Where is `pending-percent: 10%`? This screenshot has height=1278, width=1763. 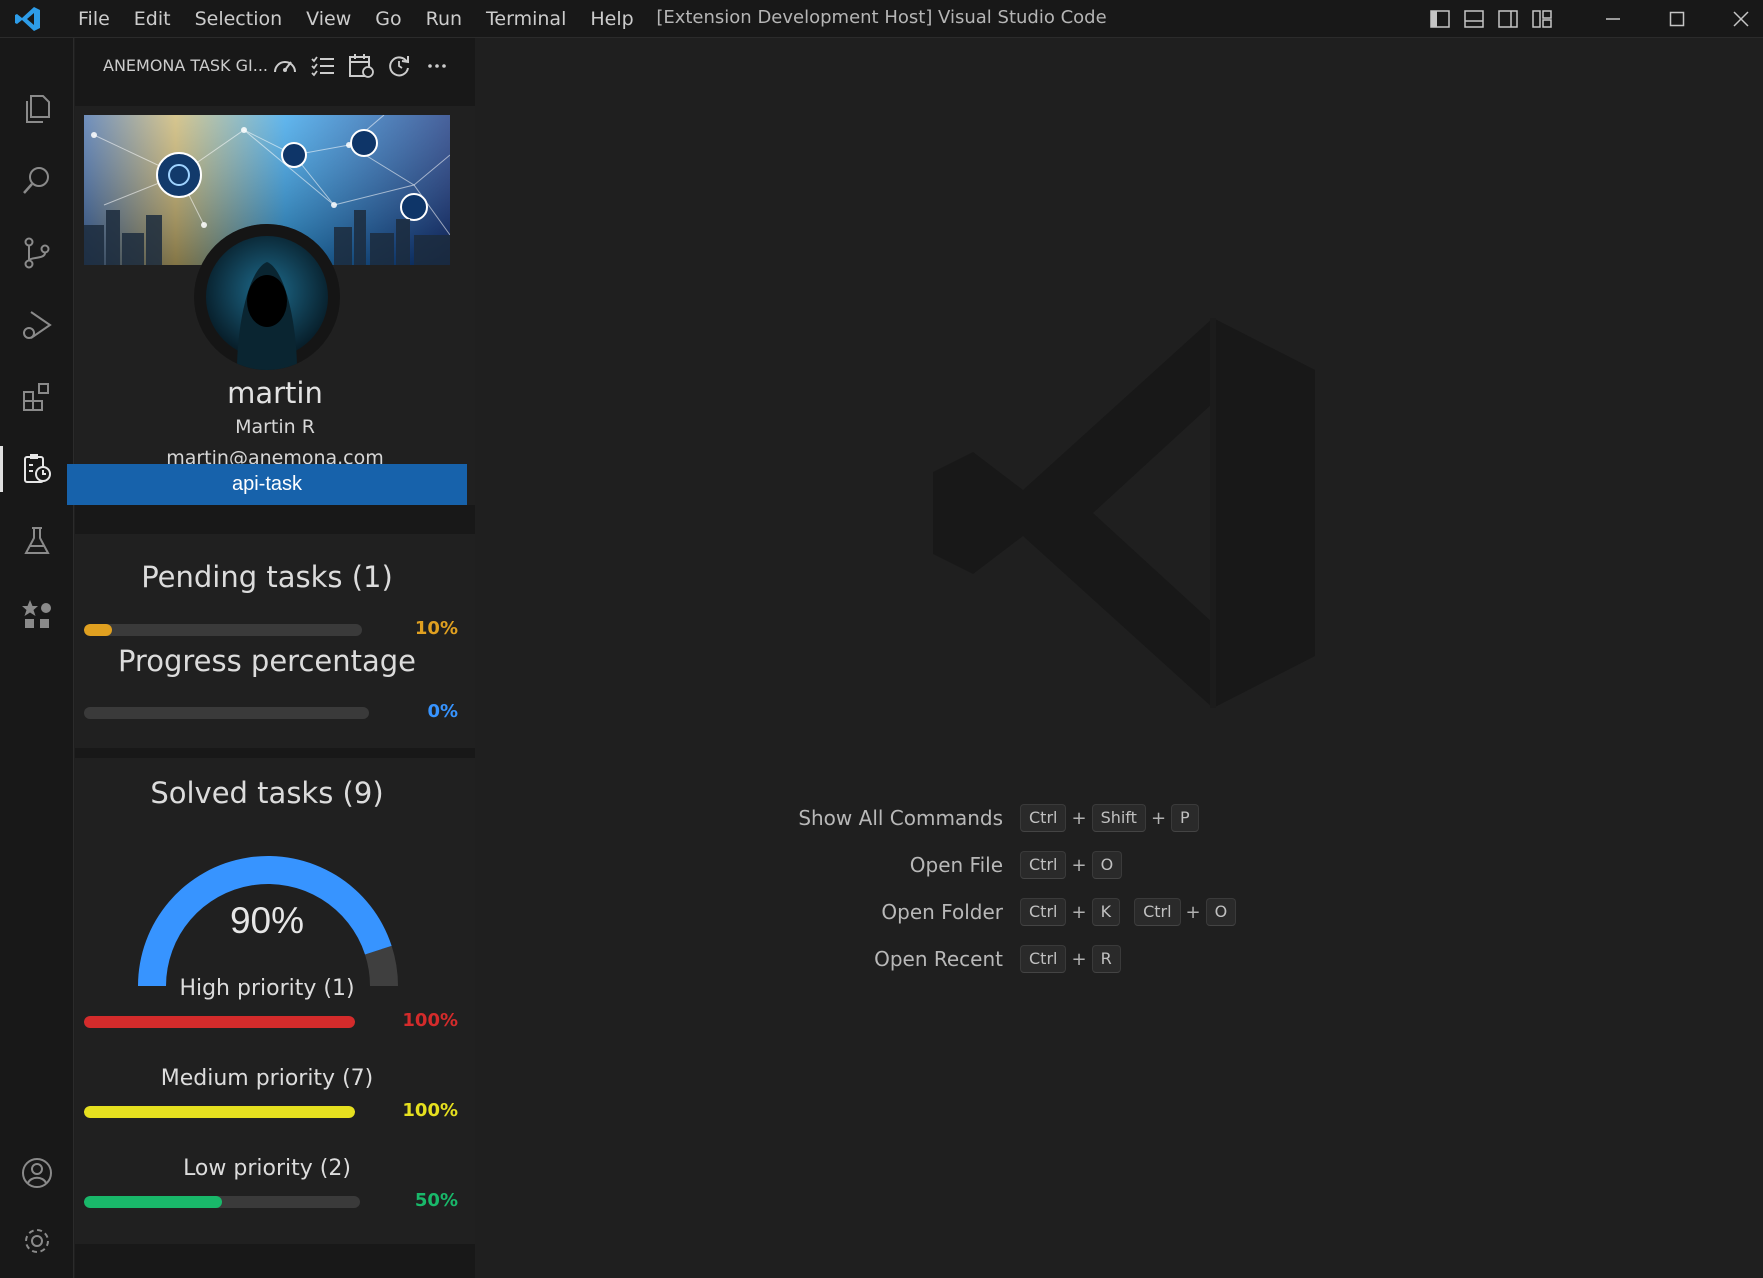
pending-percent: 10% is located at coordinates (436, 628).